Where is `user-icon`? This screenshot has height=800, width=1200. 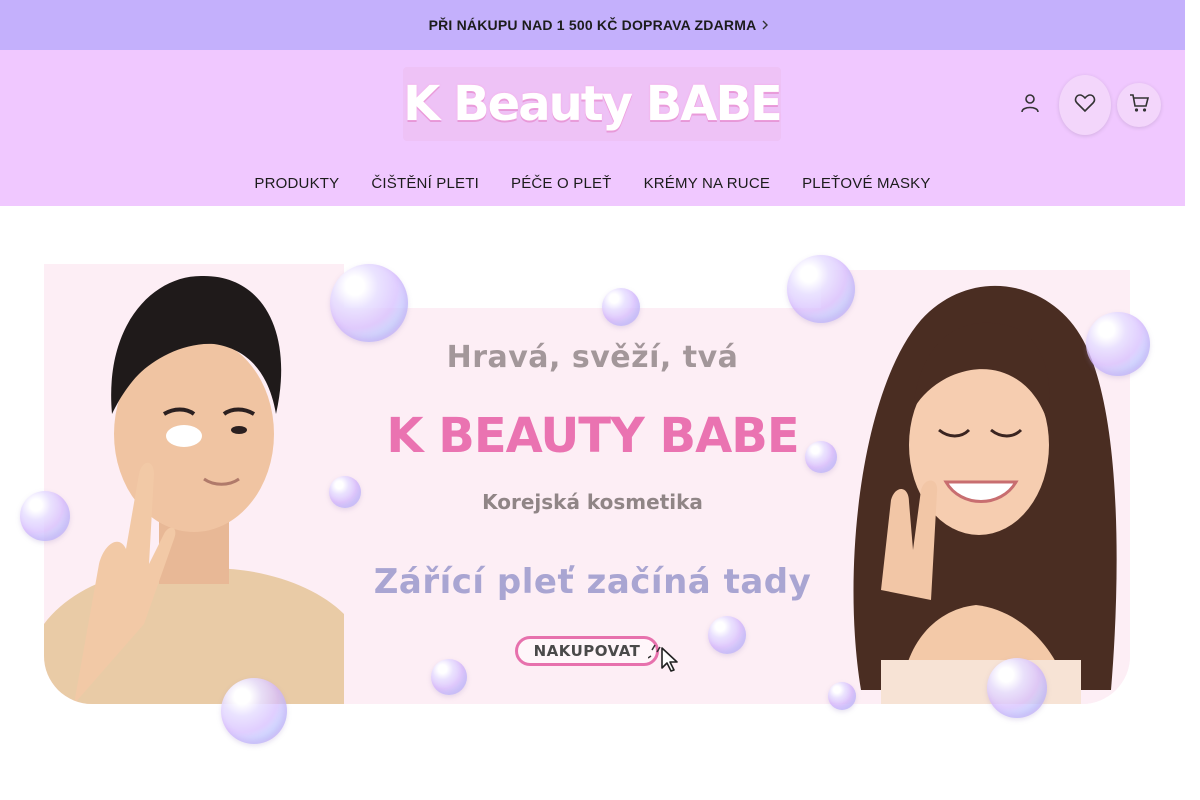 user-icon is located at coordinates (1030, 105).